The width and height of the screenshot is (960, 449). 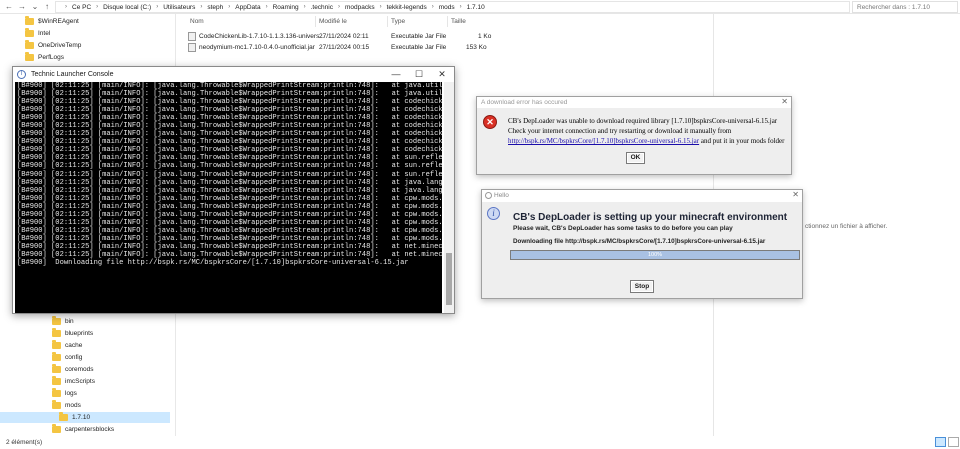 What do you see at coordinates (398, 21) in the screenshot?
I see `column-type: Type` at bounding box center [398, 21].